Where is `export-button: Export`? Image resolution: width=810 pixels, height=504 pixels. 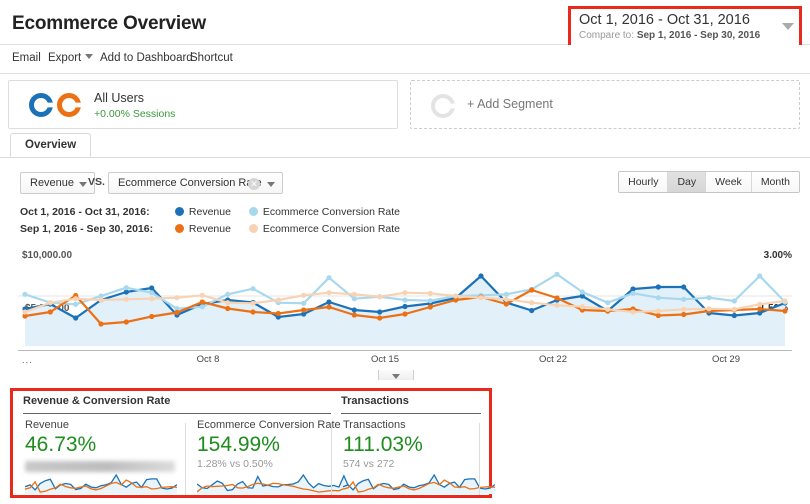
export-button: Export is located at coordinates (71, 58).